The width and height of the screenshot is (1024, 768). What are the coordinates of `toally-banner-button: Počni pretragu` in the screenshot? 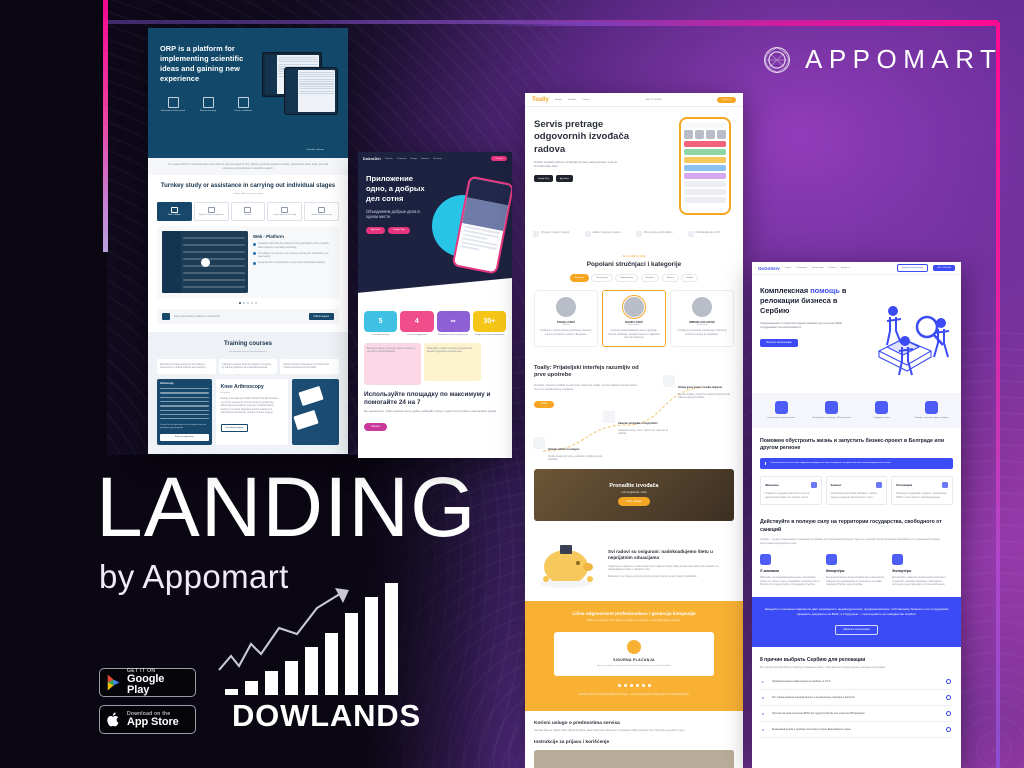 It's located at (634, 502).